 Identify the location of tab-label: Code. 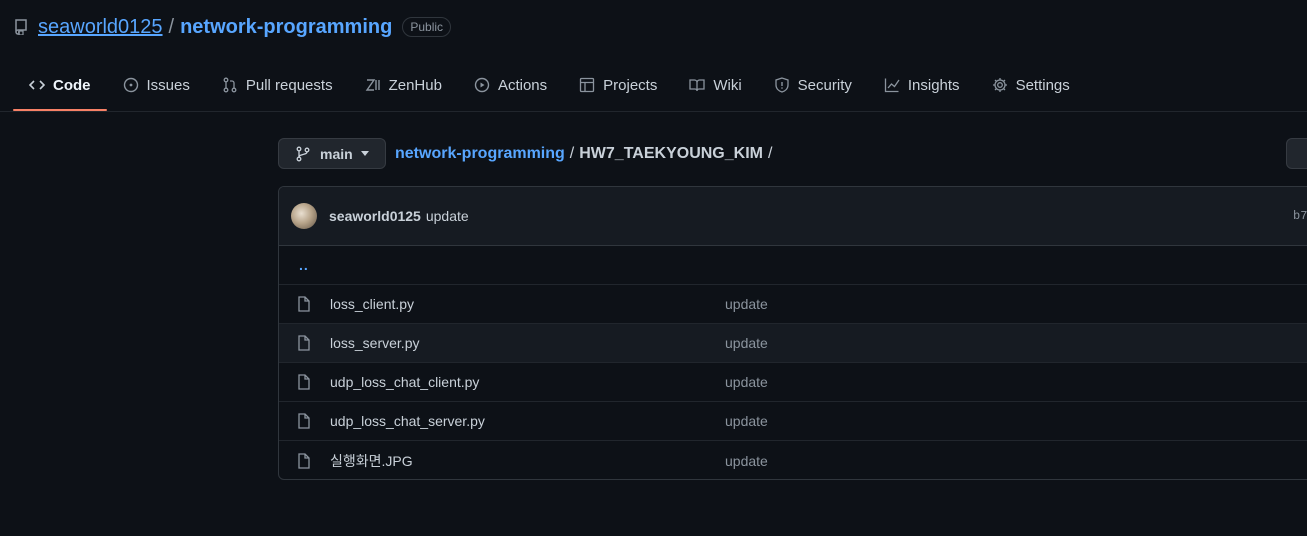
(72, 85).